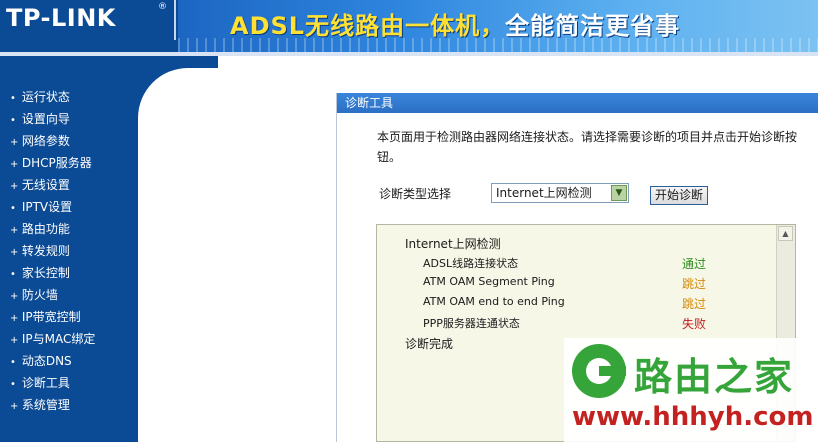  Describe the element at coordinates (45, 185) in the screenshot. I see `sidebar-item-label: 无线设置` at that location.